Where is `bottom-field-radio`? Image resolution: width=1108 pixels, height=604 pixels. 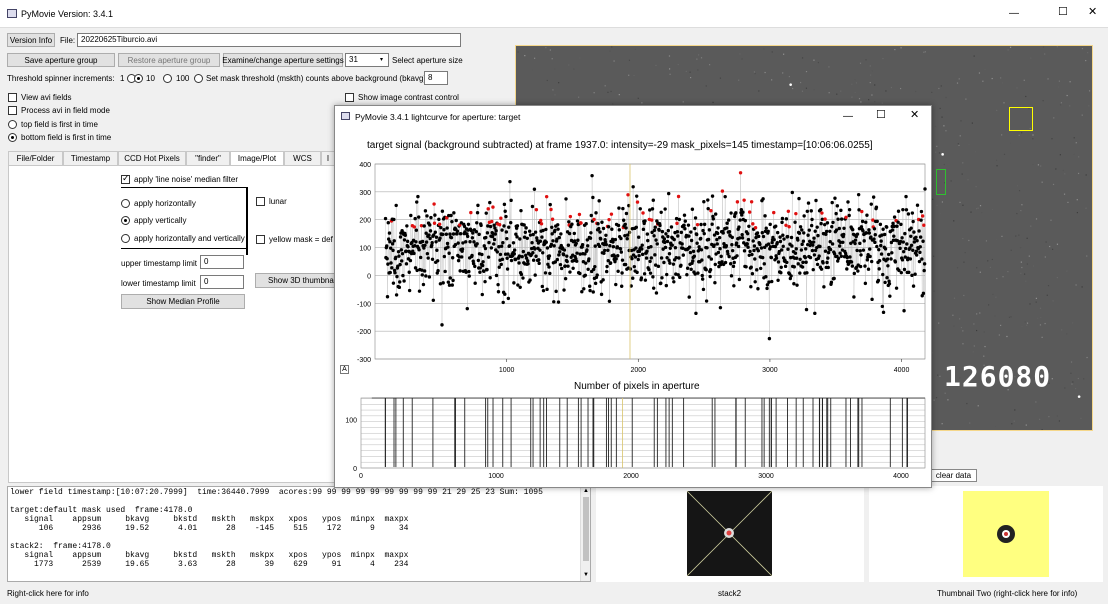 bottom-field-radio is located at coordinates (12, 137).